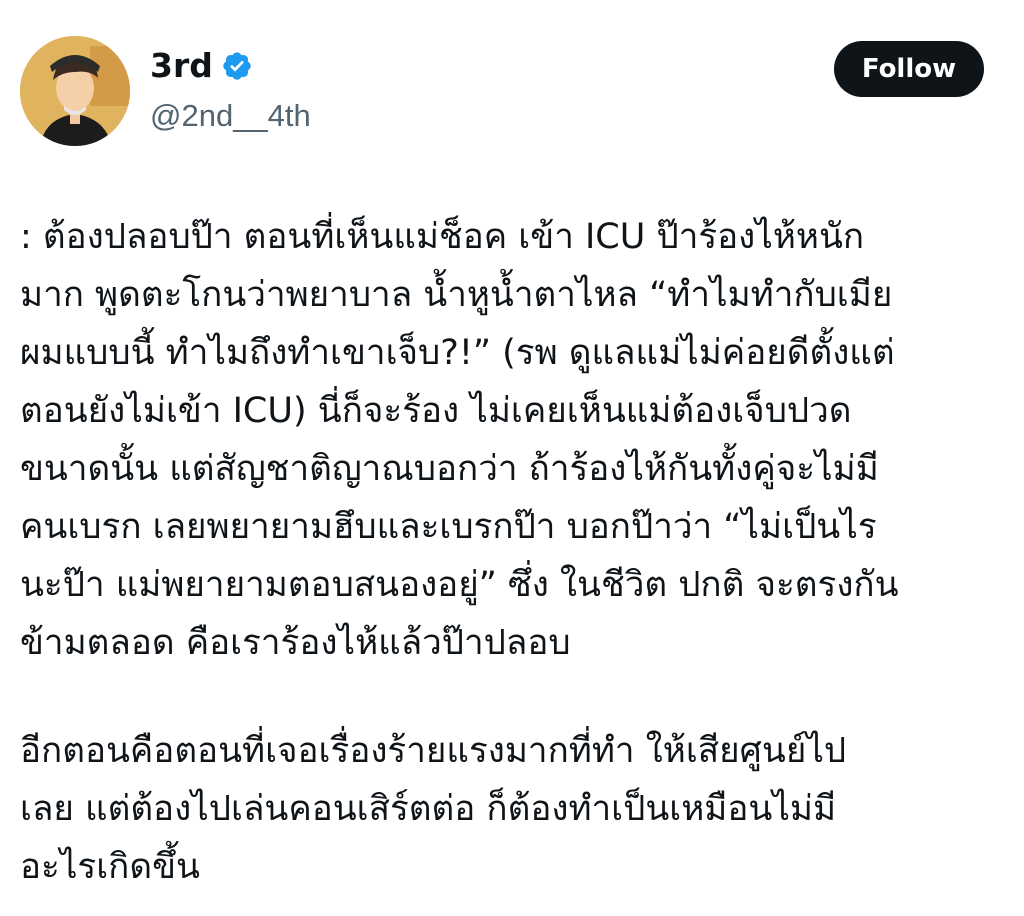 This screenshot has height=916, width=1024. I want to click on avatar, so click(75, 91).